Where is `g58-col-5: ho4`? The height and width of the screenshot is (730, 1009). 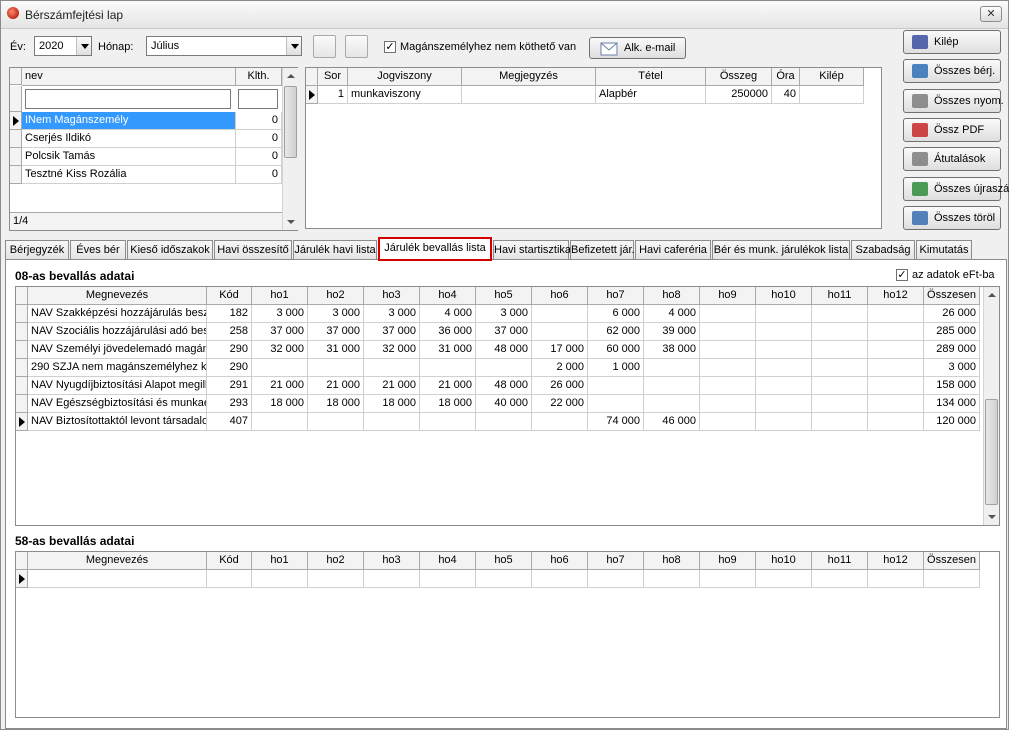
g58-col-5: ho4 is located at coordinates (448, 561).